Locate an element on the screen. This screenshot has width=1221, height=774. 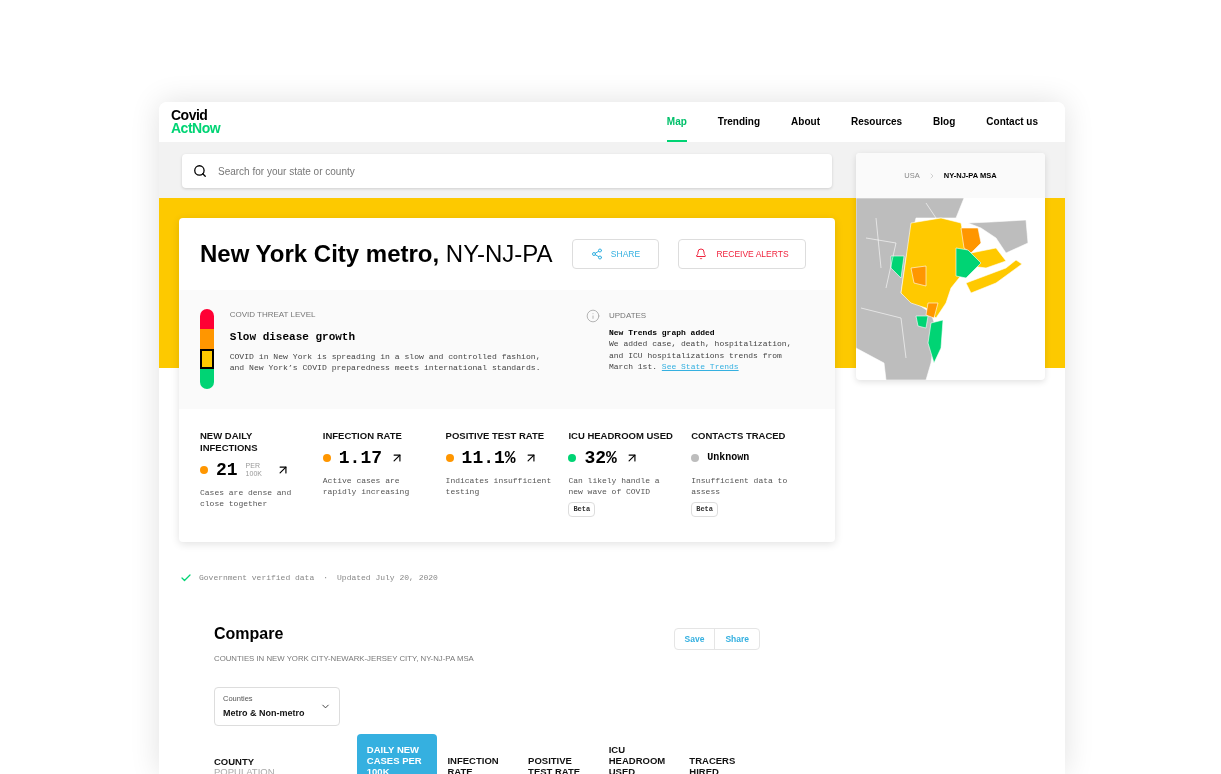
check-icon is located at coordinates (186, 578).